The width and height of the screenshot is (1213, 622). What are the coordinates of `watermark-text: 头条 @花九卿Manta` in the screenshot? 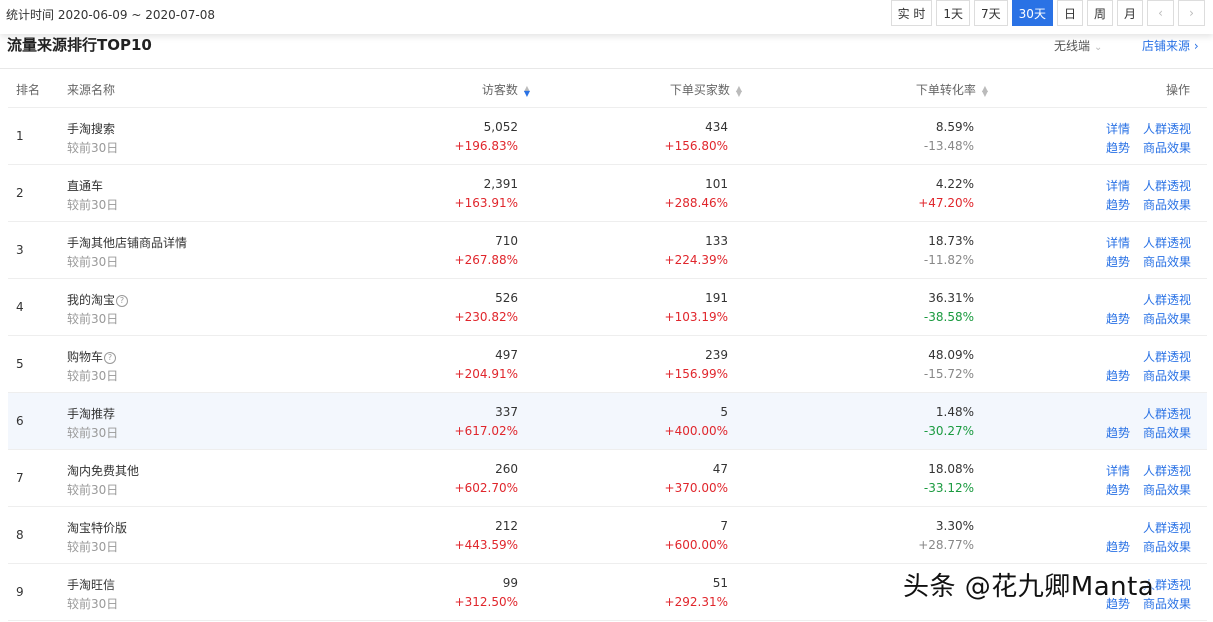 It's located at (1029, 587).